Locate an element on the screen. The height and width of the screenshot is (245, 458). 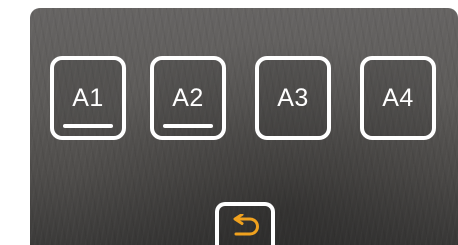
return-arrow-icon is located at coordinates (246, 225).